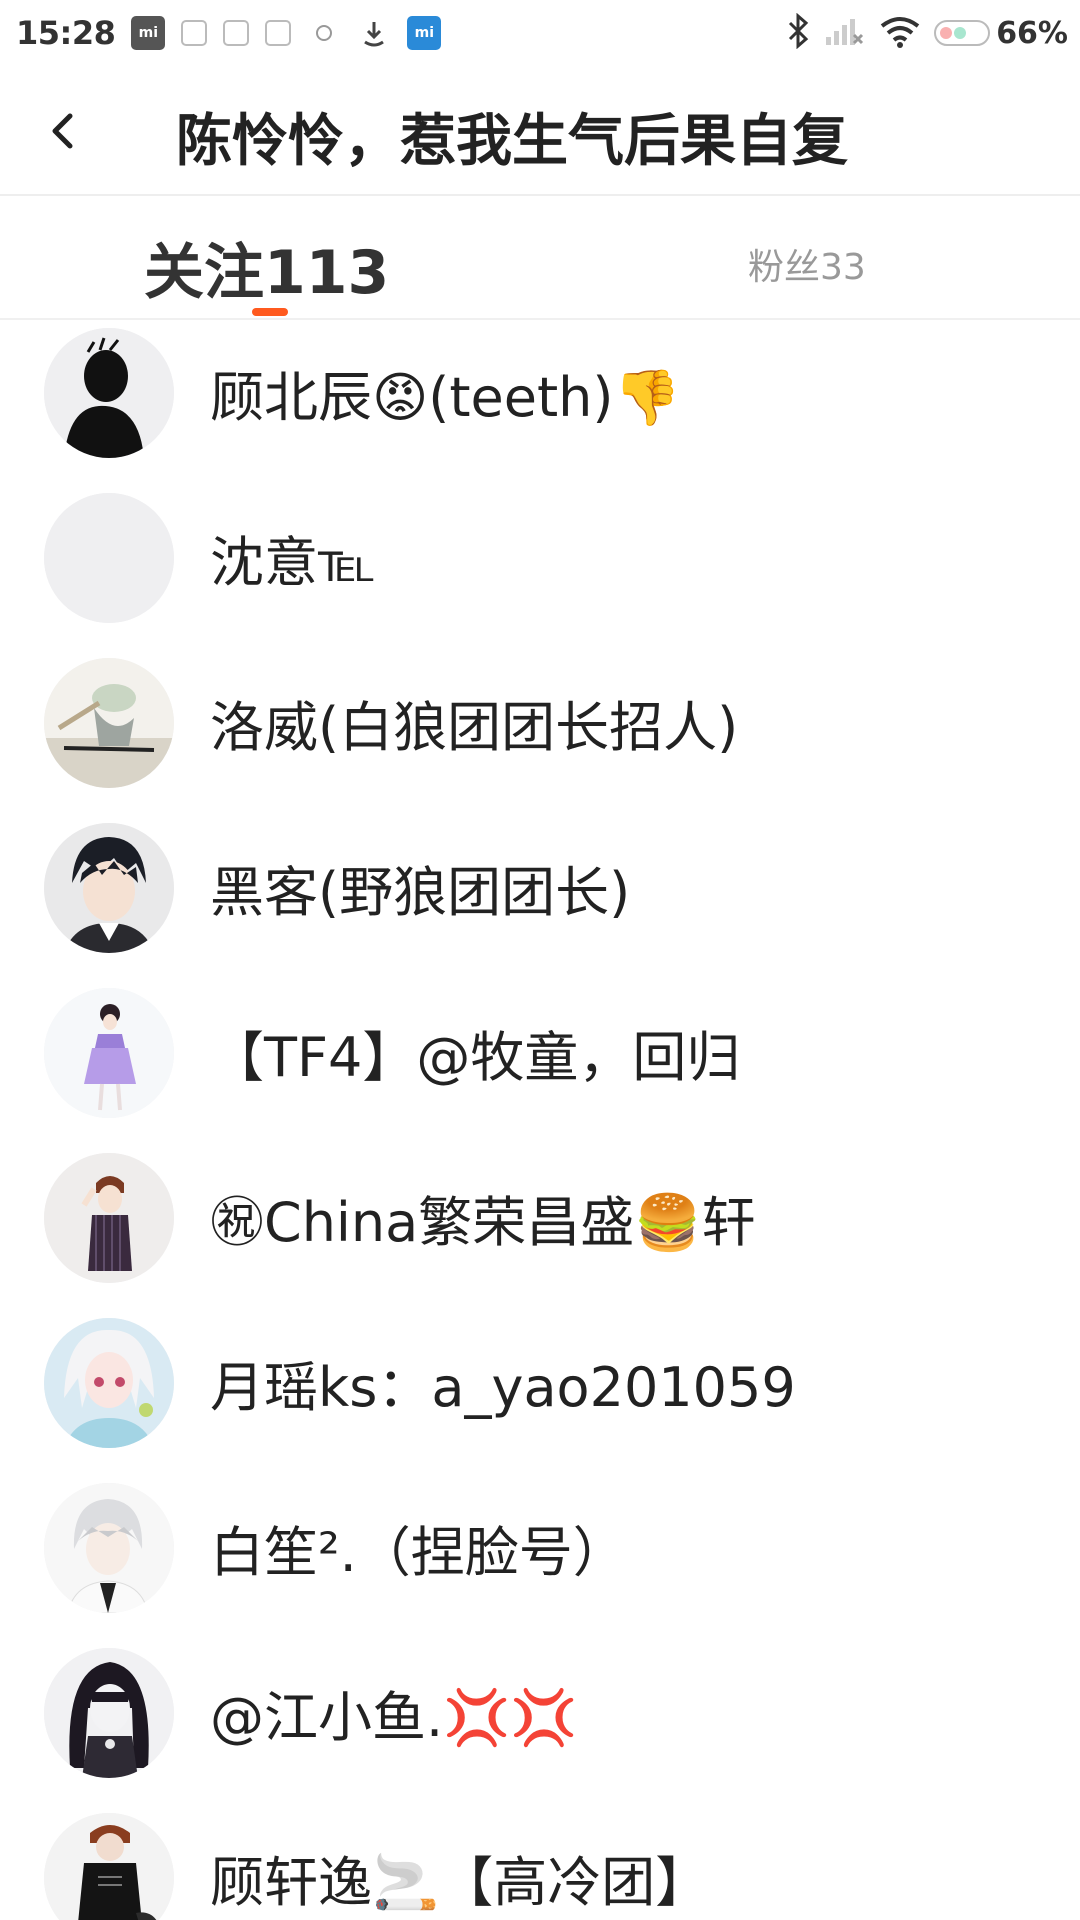 This screenshot has height=1920, width=1080. I want to click on tab-fans: 粉丝33, so click(807, 264).